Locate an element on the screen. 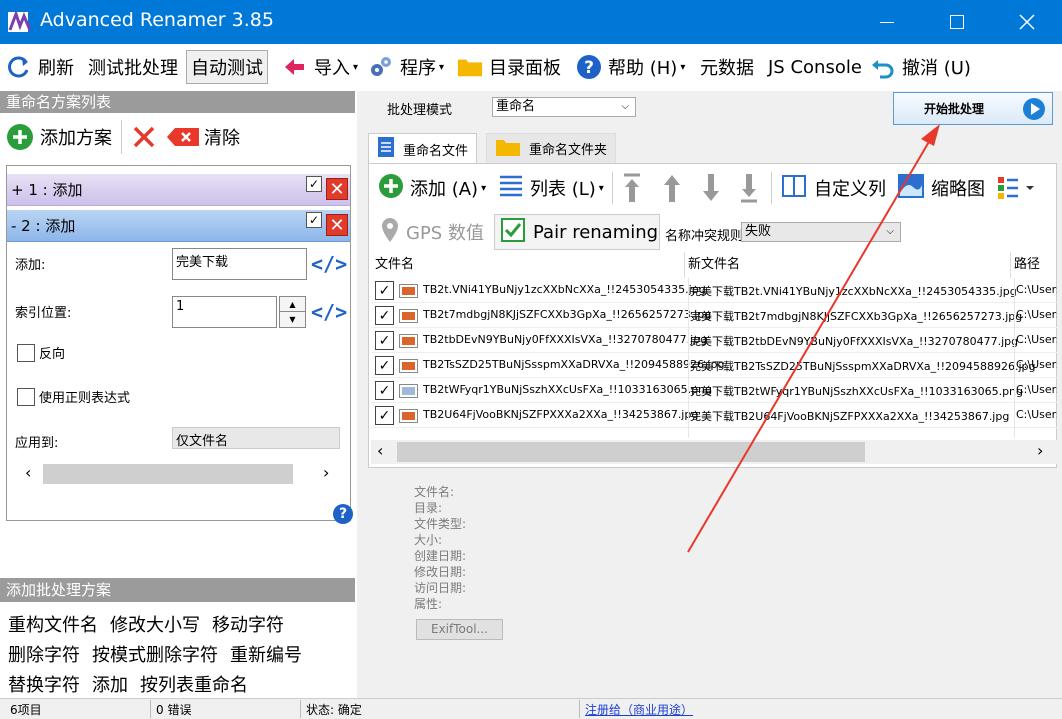 This screenshot has width=1062, height=719. move-top-button is located at coordinates (632, 190).